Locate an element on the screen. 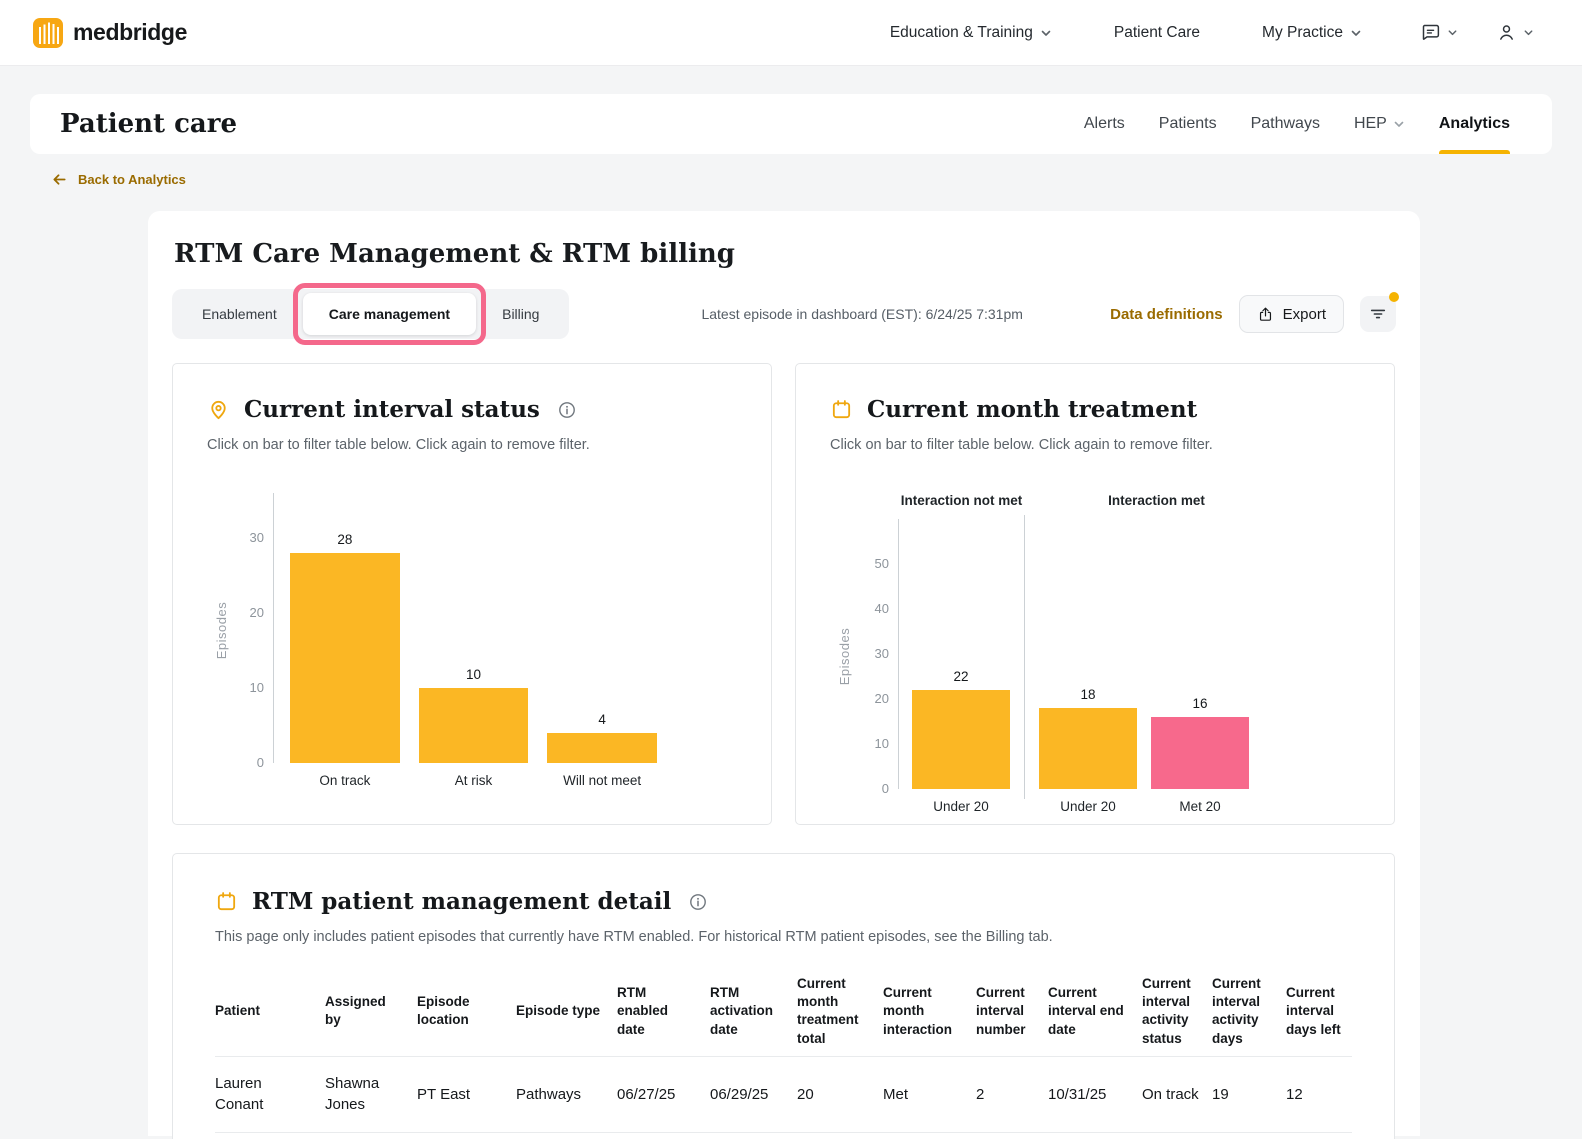 The height and width of the screenshot is (1139, 1582). bar-group: 4 is located at coordinates (602, 628).